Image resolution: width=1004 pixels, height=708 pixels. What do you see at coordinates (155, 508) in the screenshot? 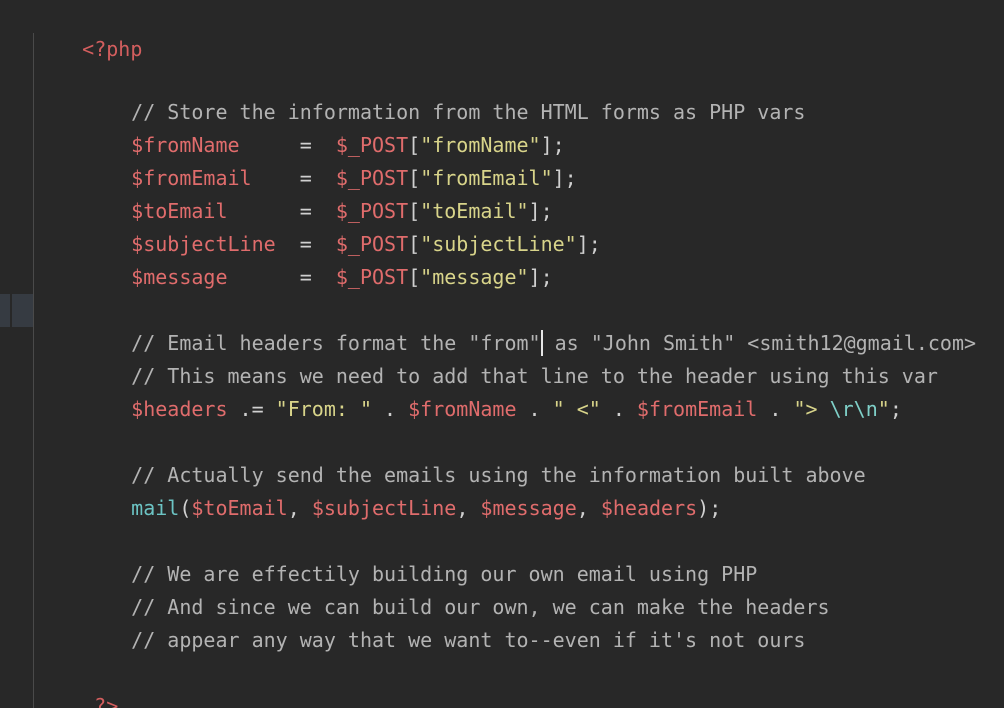
I see `function-name: mail` at bounding box center [155, 508].